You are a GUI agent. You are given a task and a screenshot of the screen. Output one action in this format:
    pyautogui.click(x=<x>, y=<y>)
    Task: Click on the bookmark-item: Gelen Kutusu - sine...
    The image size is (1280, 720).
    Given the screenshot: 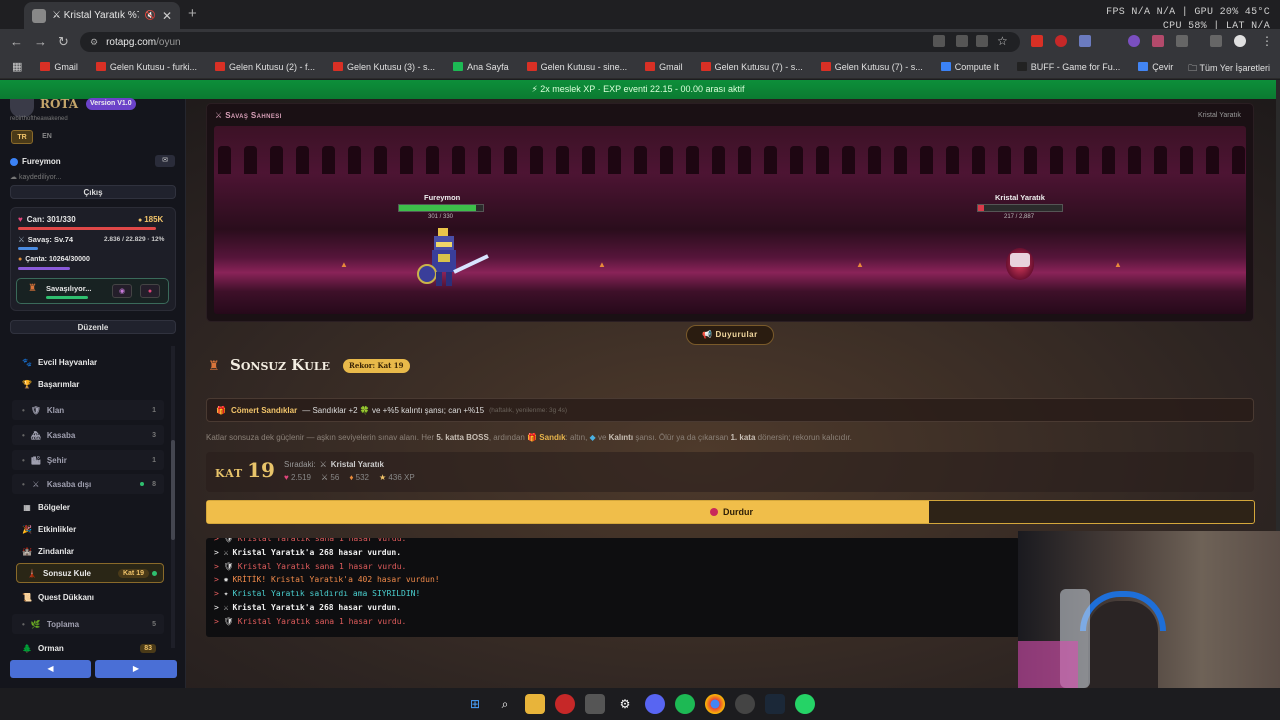 What is the action you would take?
    pyautogui.click(x=577, y=67)
    